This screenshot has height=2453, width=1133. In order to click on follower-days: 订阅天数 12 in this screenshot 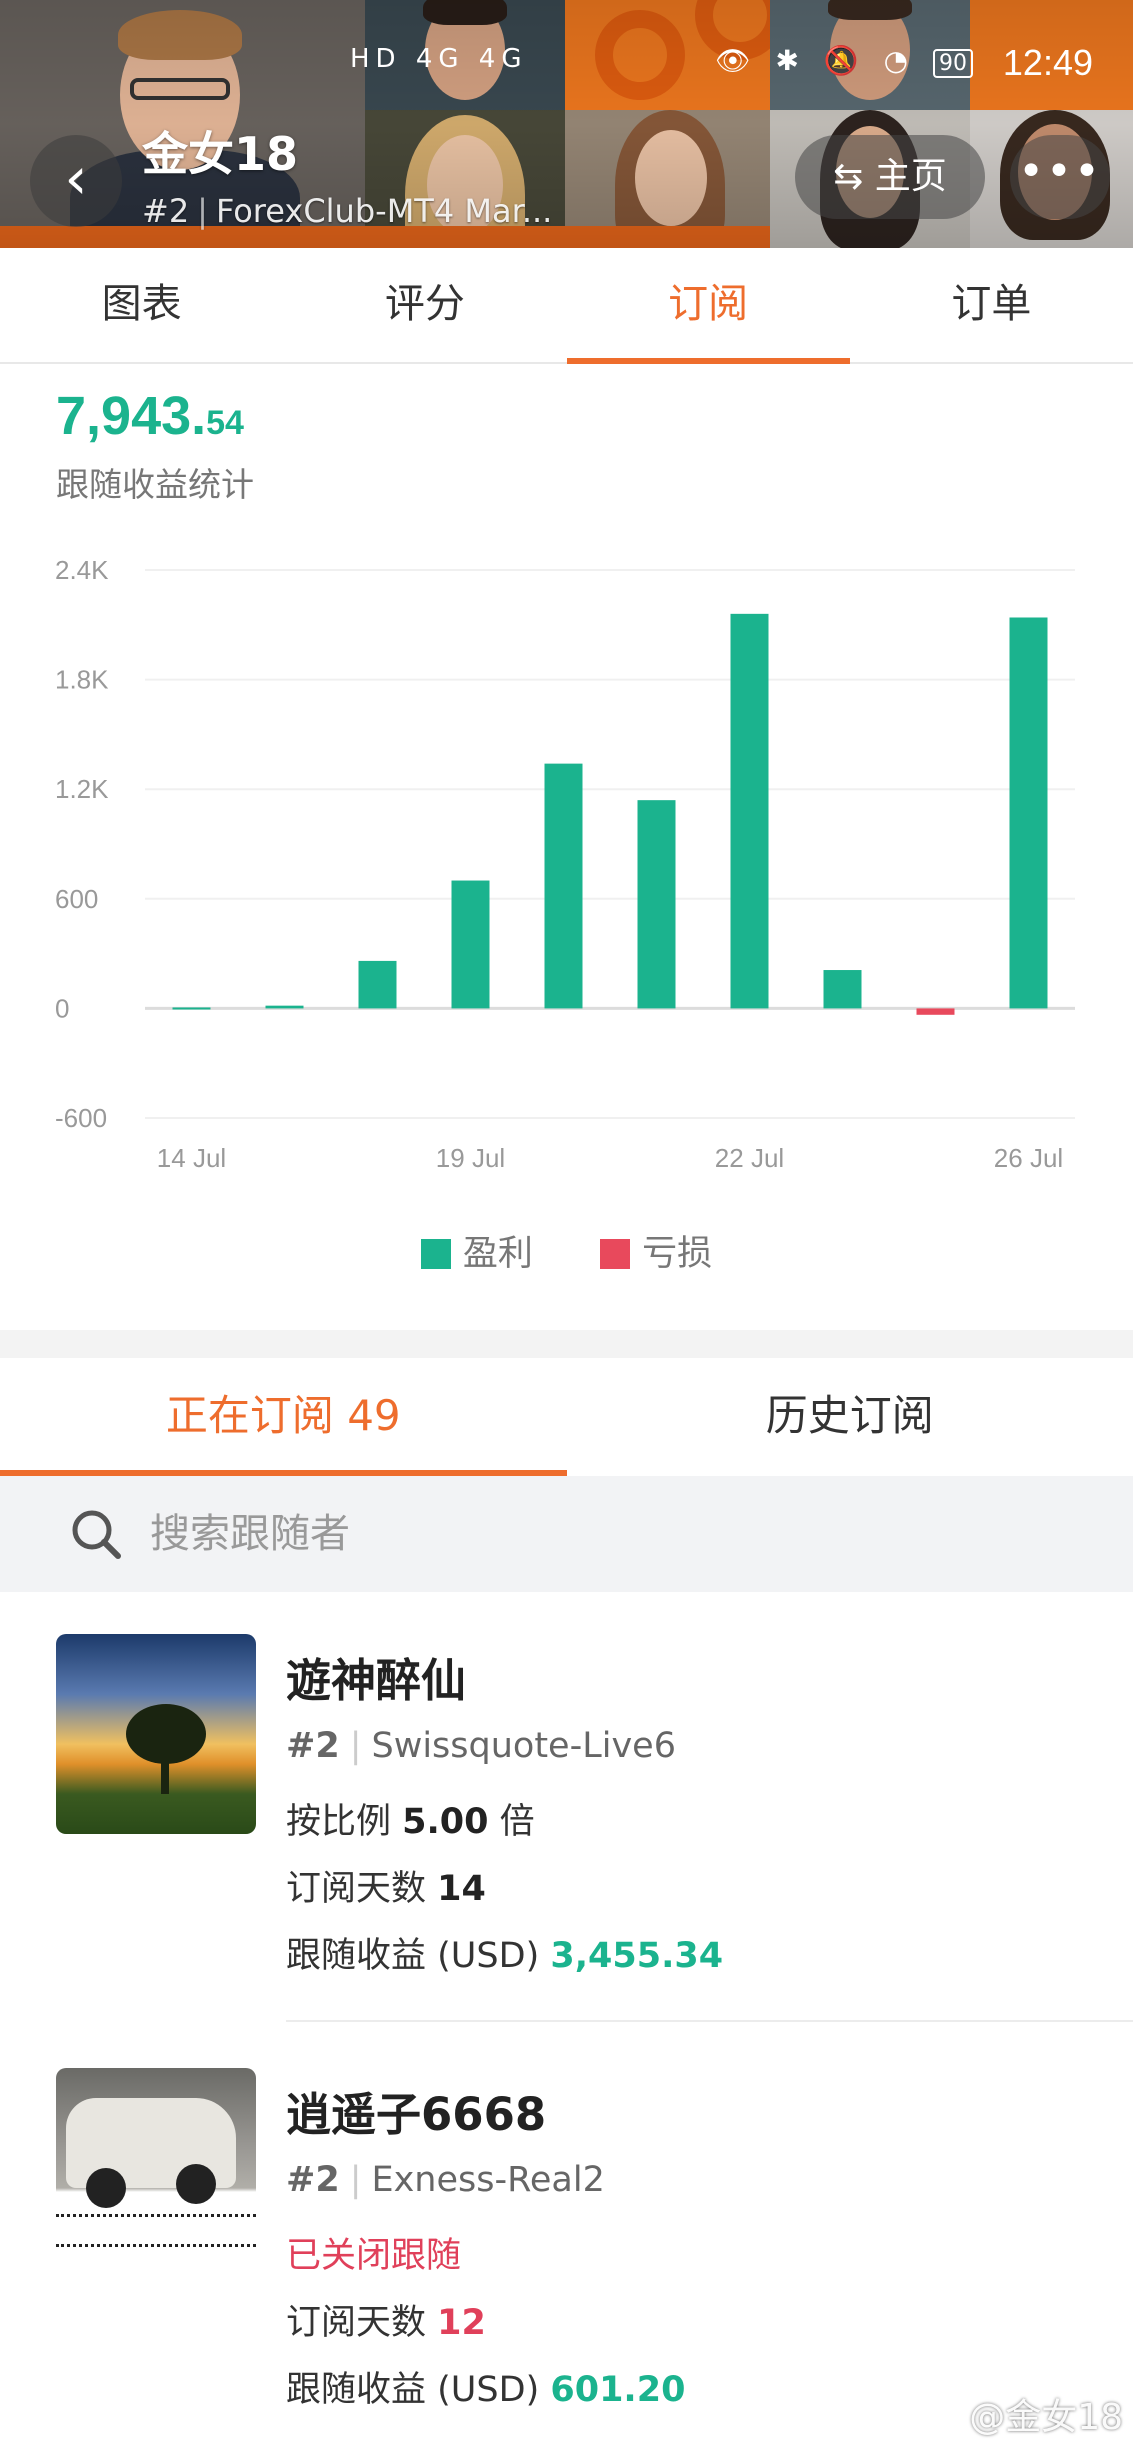, I will do `click(386, 2319)`.